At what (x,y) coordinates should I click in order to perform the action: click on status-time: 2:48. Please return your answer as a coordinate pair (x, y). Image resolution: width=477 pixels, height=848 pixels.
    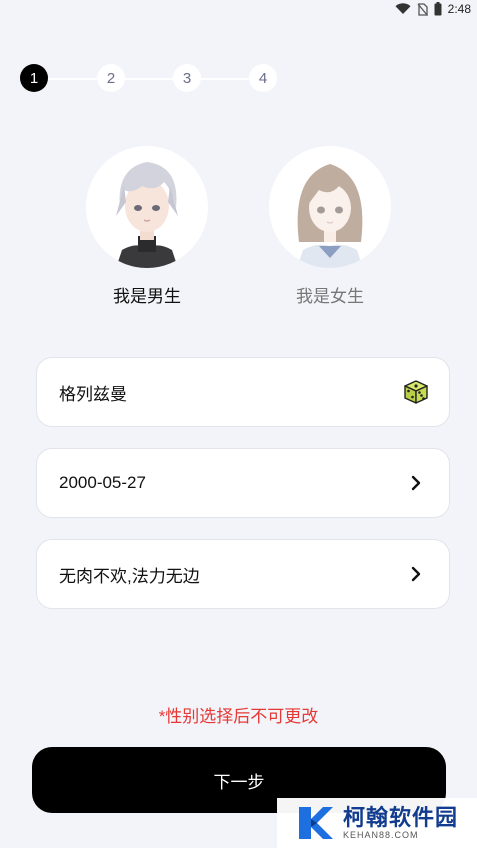
    Looking at the image, I should click on (459, 9).